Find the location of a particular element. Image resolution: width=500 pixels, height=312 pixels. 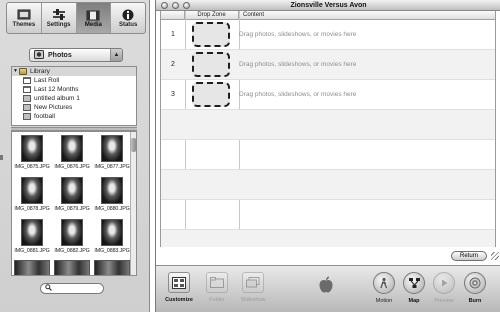

close-window-button is located at coordinates (164, 5).